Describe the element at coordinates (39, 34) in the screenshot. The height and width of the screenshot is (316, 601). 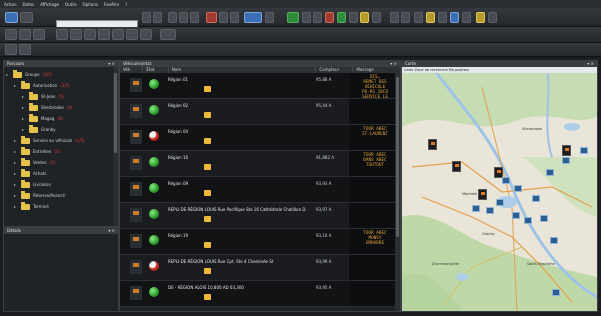
I see `delete-icon` at that location.